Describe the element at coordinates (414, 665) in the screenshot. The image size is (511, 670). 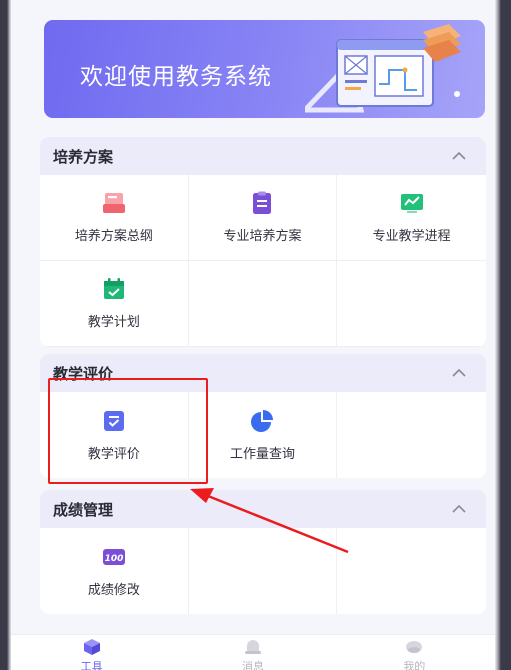
I see `tab-label: 我的` at that location.